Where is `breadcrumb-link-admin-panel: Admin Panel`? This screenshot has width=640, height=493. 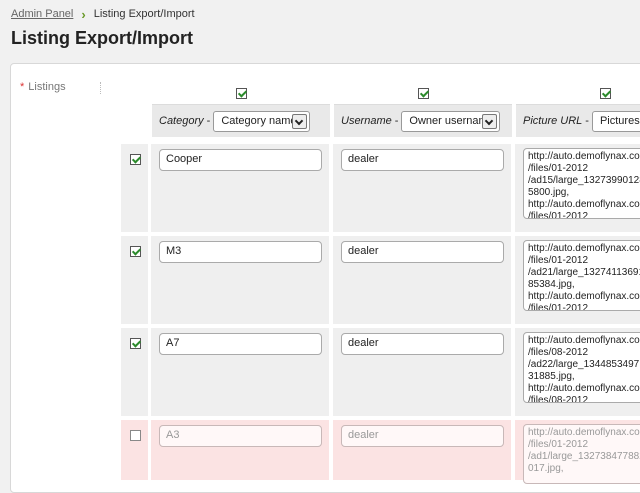
breadcrumb-link-admin-panel: Admin Panel is located at coordinates (42, 14).